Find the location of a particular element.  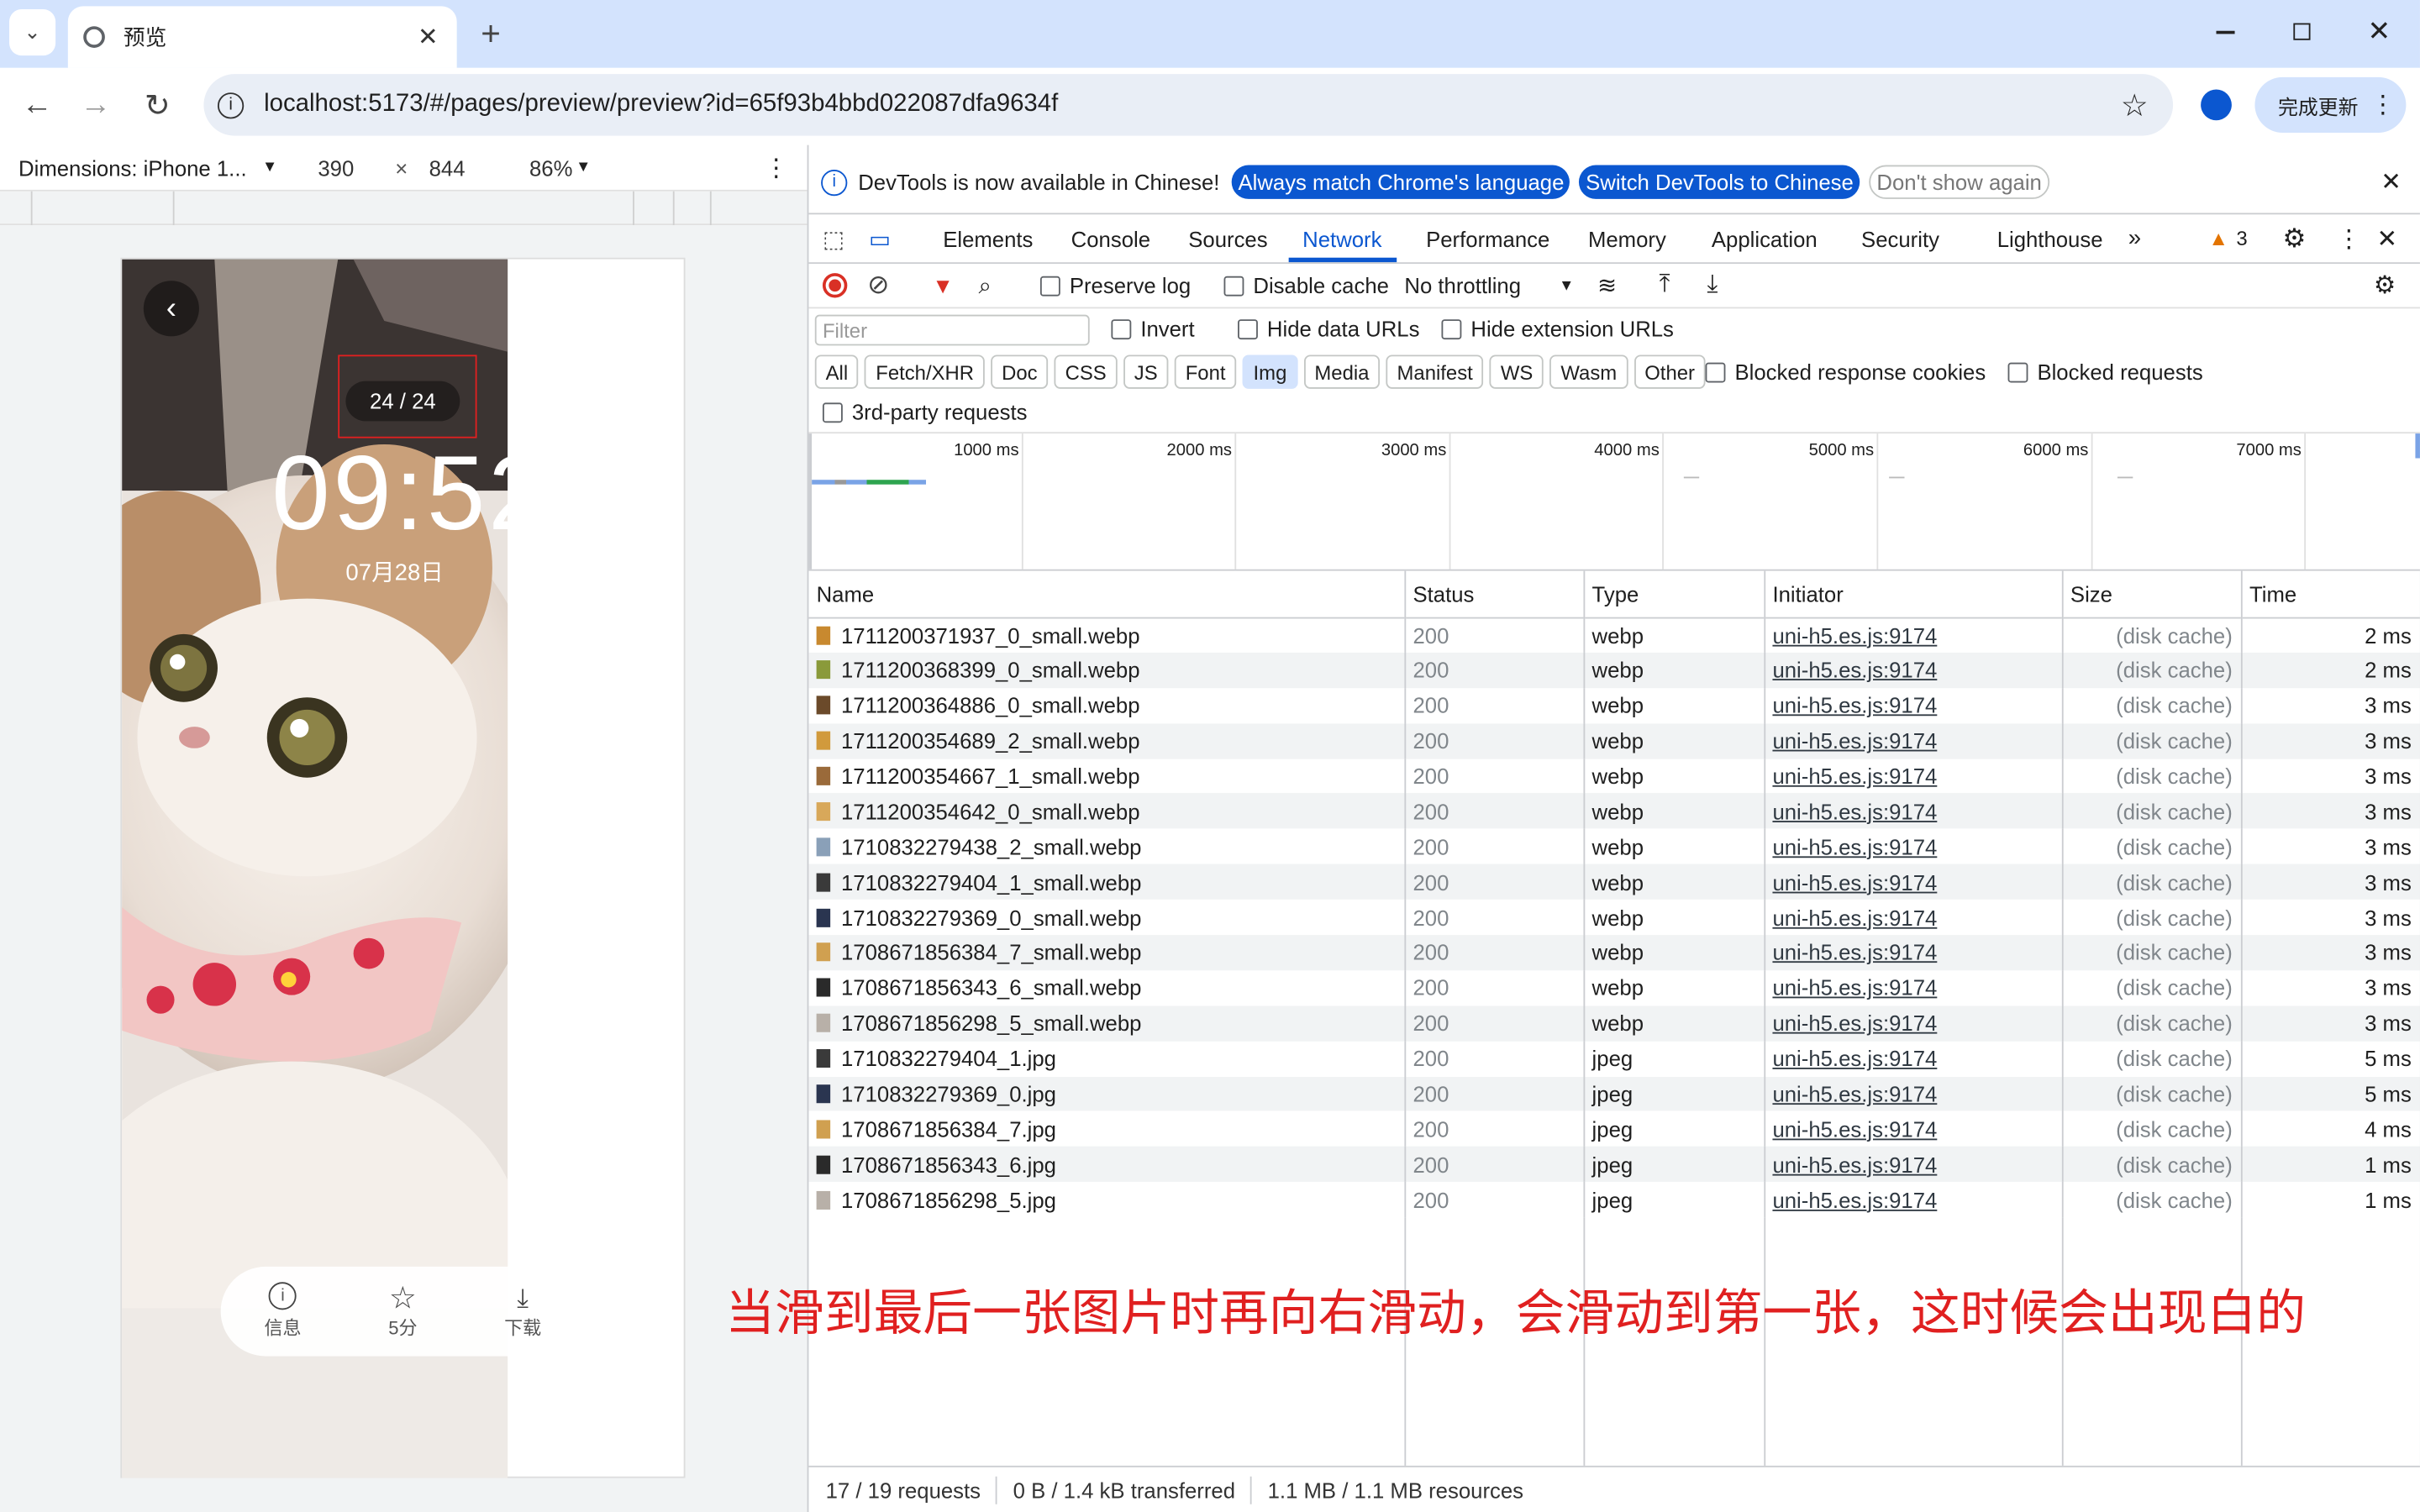

col-time: Time is located at coordinates (2330, 593).